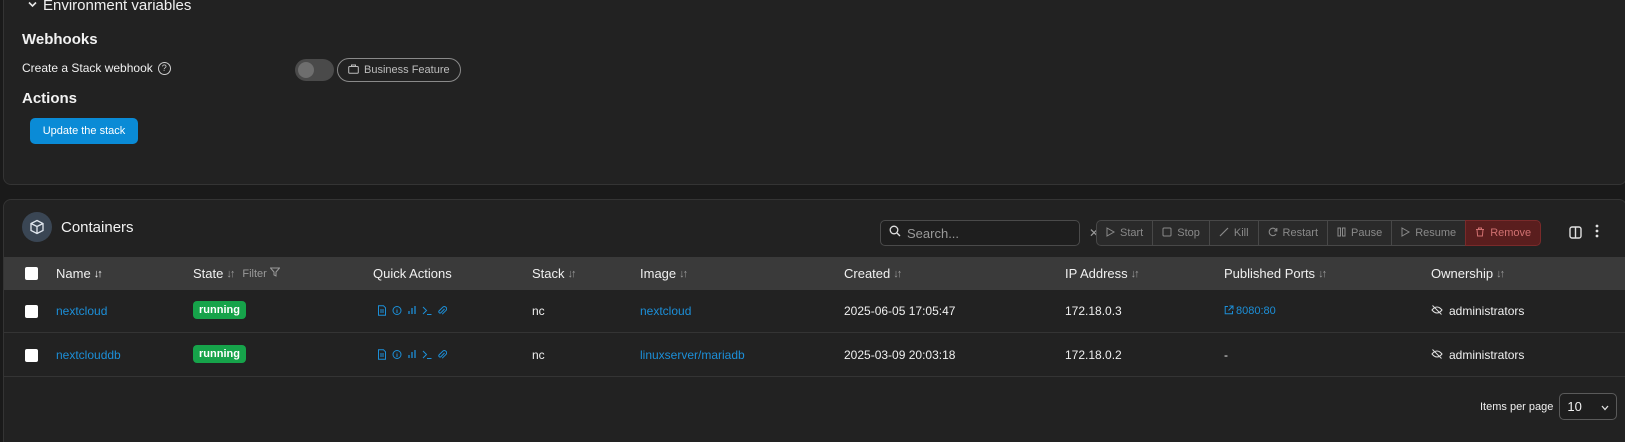 The height and width of the screenshot is (442, 1625). What do you see at coordinates (538, 355) in the screenshot?
I see `stack-cell: nc` at bounding box center [538, 355].